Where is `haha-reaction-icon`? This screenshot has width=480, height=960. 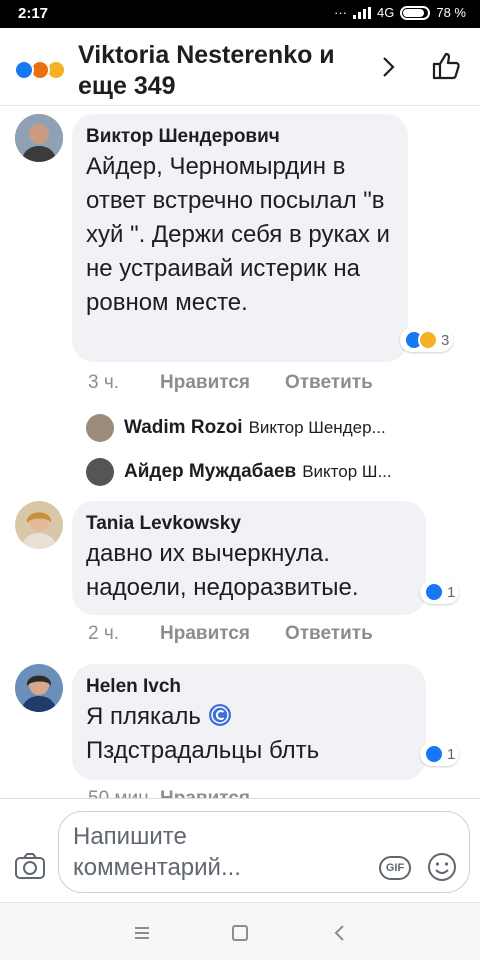
haha-reaction-icon is located at coordinates (428, 340).